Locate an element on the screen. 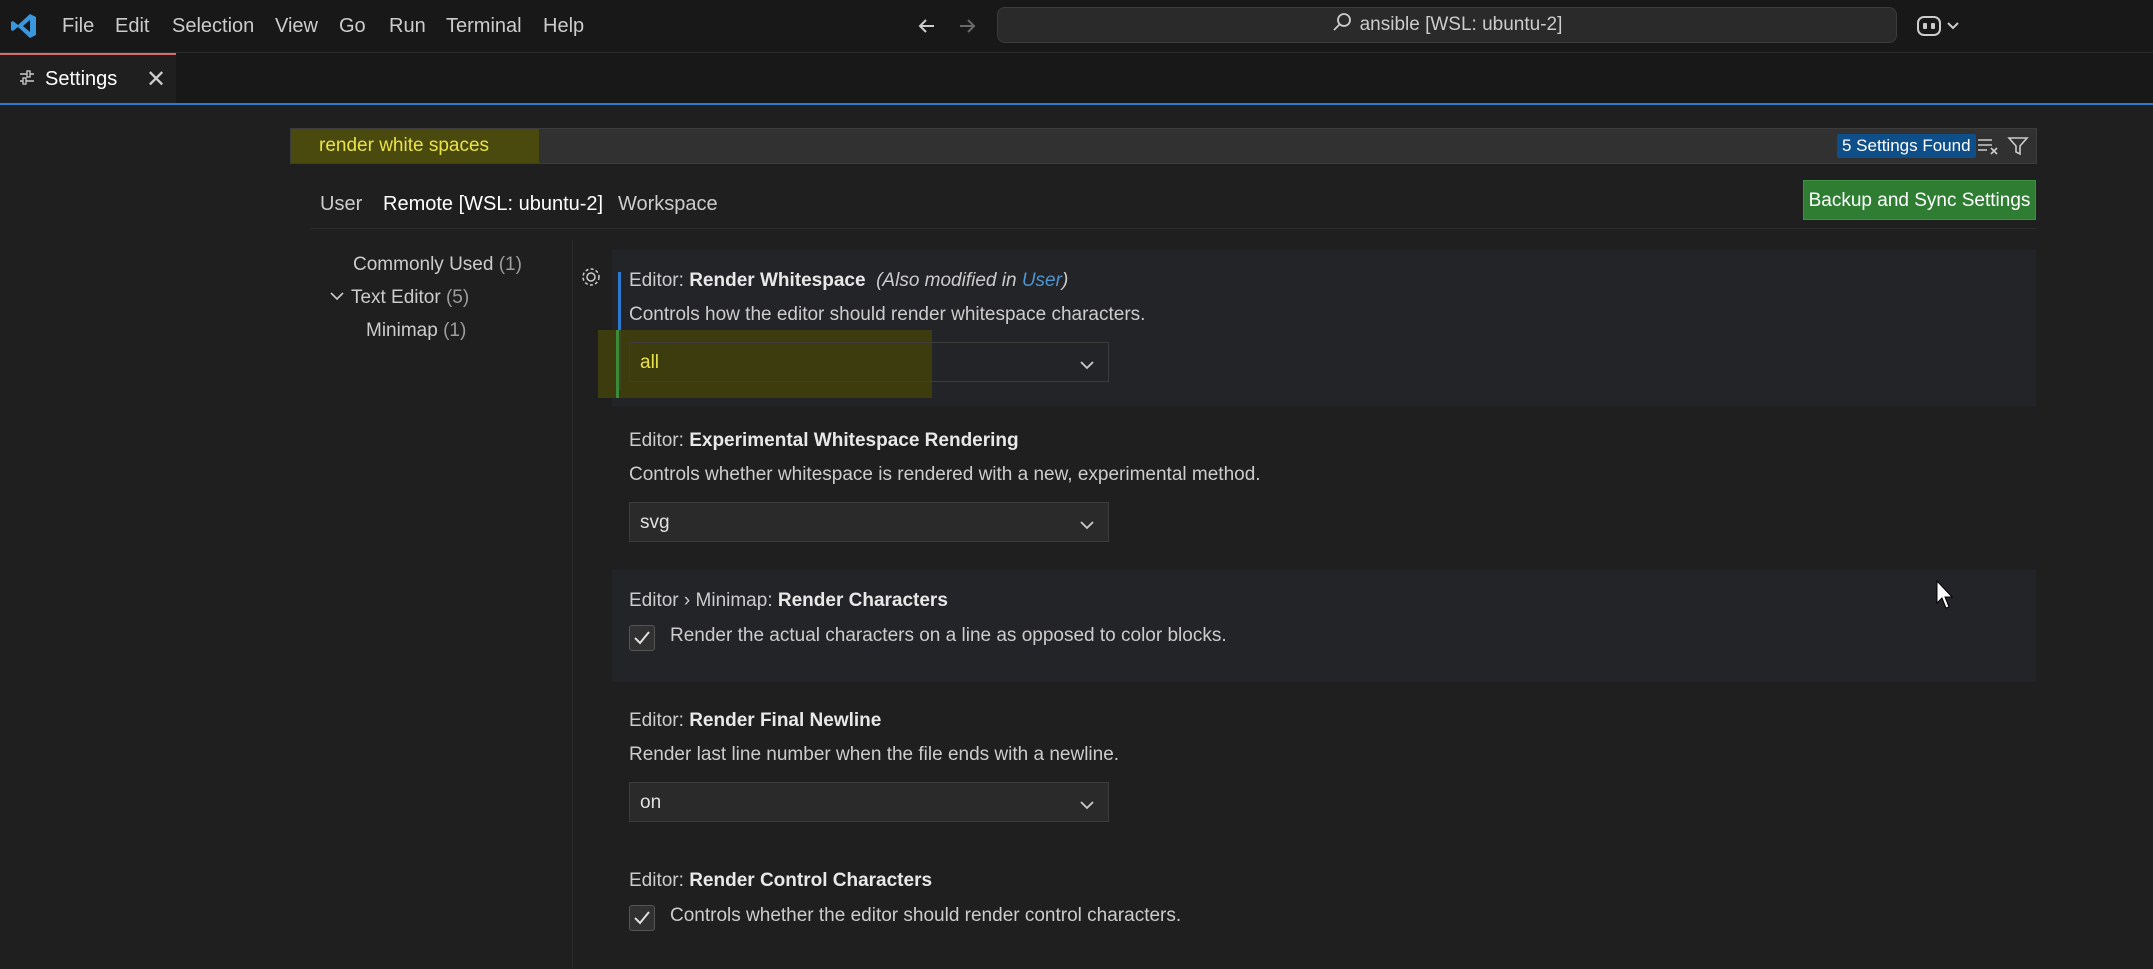 The height and width of the screenshot is (969, 2153). setting-title: Editor › Minimap: Render Characters is located at coordinates (788, 601).